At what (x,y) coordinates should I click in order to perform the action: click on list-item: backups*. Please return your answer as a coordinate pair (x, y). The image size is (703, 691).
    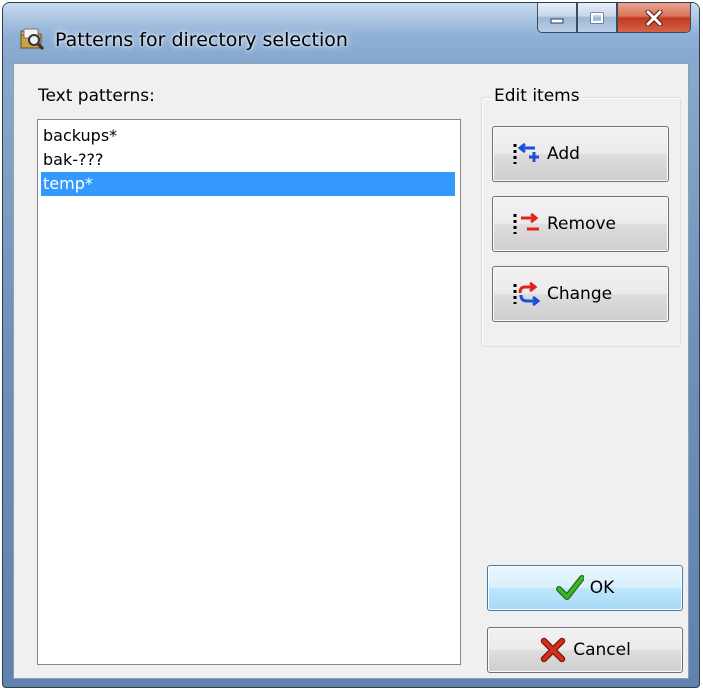
    Looking at the image, I should click on (248, 136).